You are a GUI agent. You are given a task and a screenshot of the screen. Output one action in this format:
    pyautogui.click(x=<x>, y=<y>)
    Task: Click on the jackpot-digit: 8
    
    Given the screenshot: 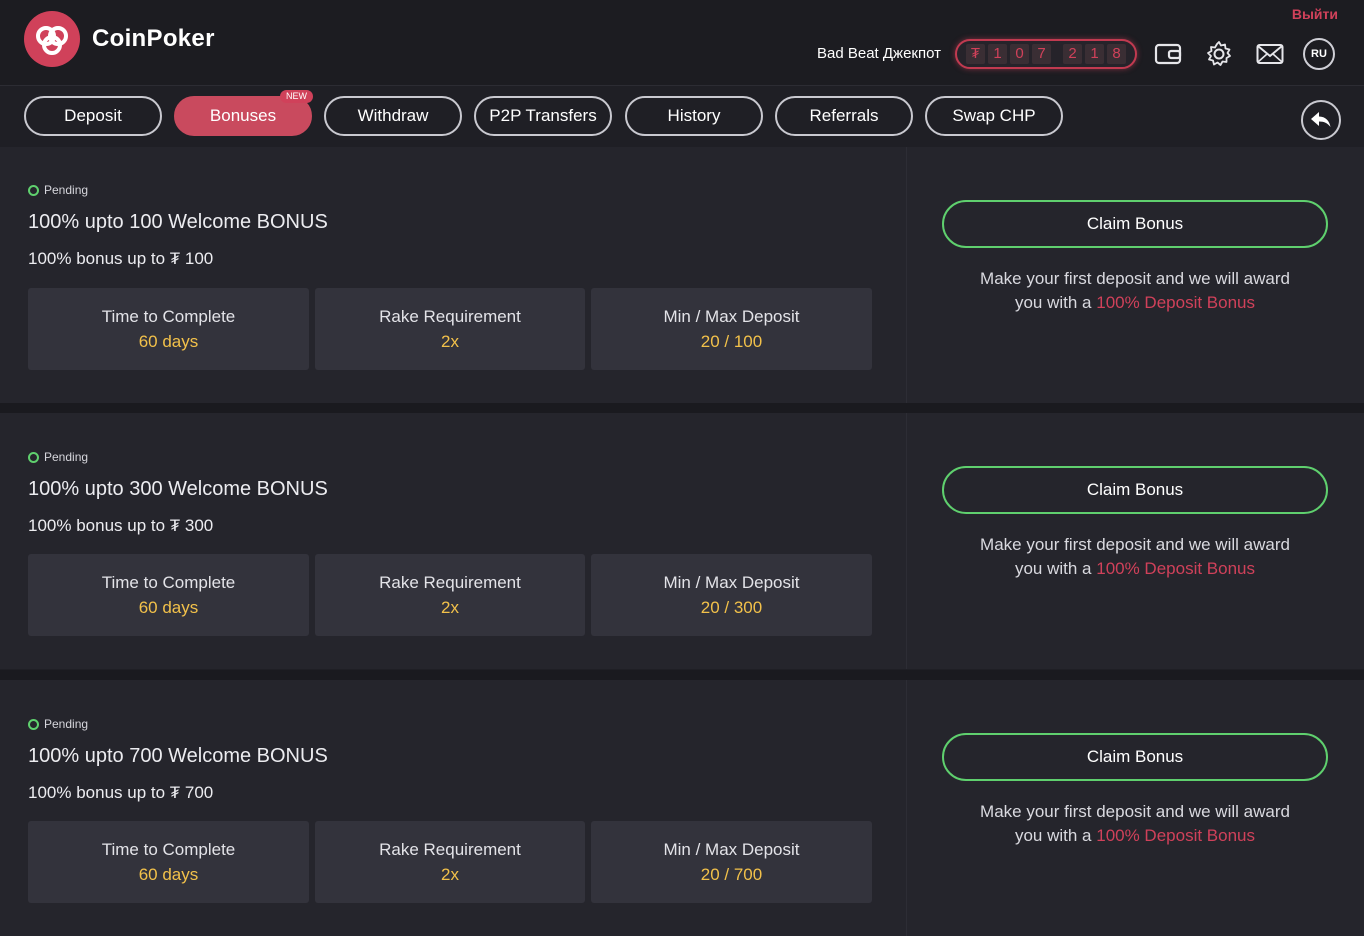 What is the action you would take?
    pyautogui.click(x=1116, y=54)
    